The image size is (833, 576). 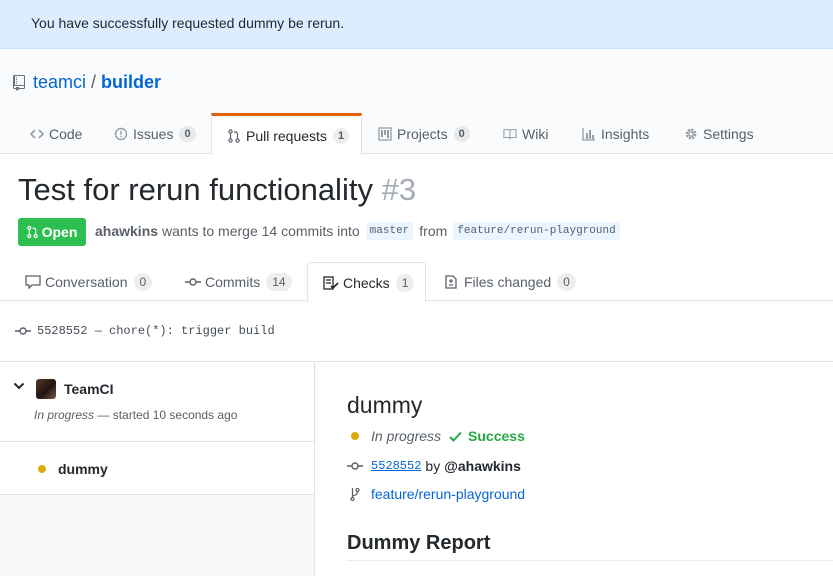 I want to click on chevron-down-icon, so click(x=19, y=386).